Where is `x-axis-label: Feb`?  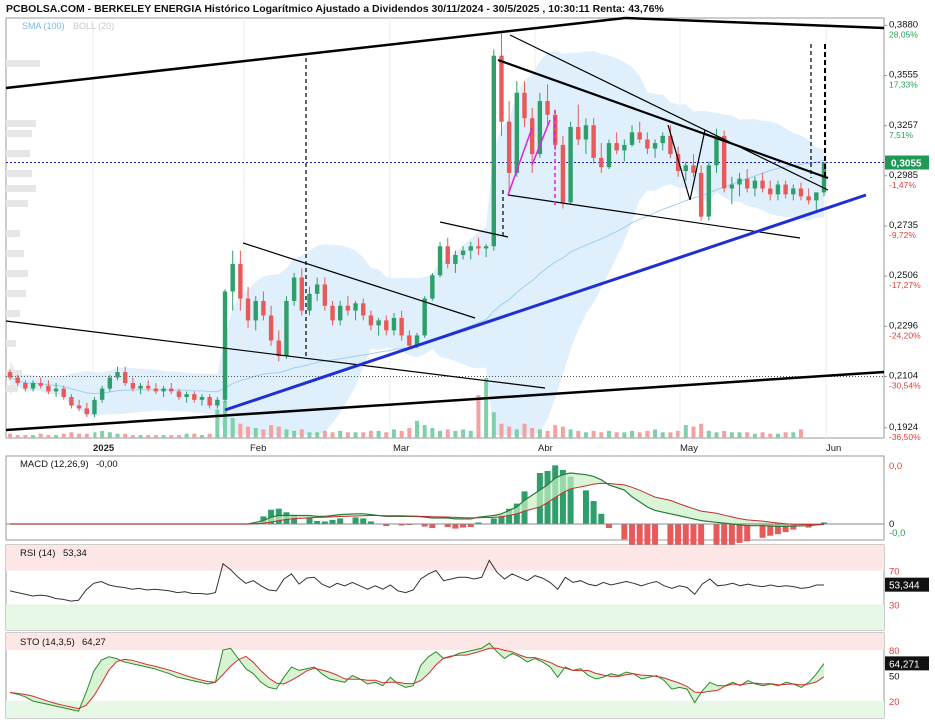 x-axis-label: Feb is located at coordinates (258, 448).